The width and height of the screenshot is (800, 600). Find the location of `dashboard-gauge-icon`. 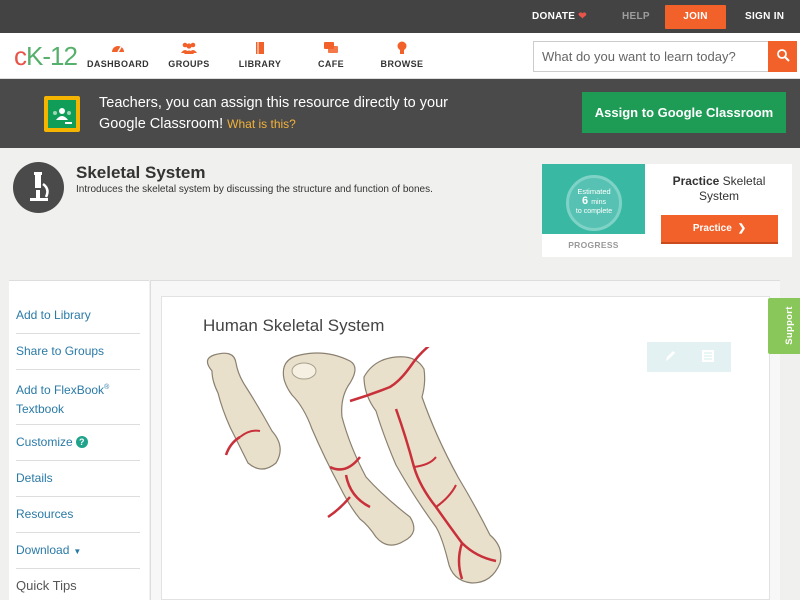

dashboard-gauge-icon is located at coordinates (118, 49).